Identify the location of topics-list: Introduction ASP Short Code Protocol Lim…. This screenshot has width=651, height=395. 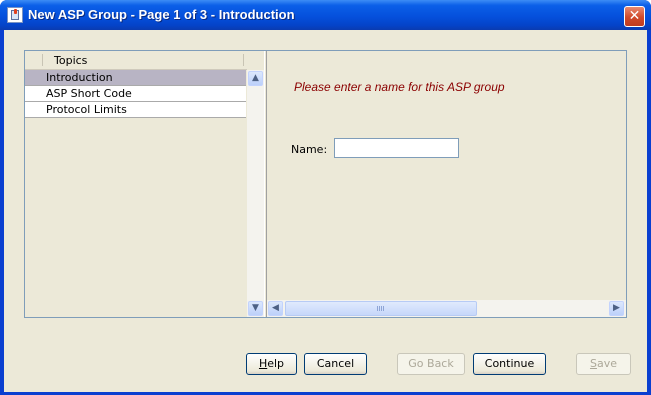
(135, 94).